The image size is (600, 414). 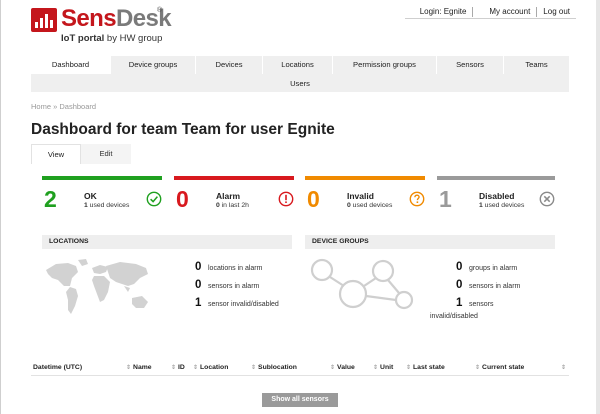 I want to click on main-nav-row-2: Users, so click(x=300, y=84).